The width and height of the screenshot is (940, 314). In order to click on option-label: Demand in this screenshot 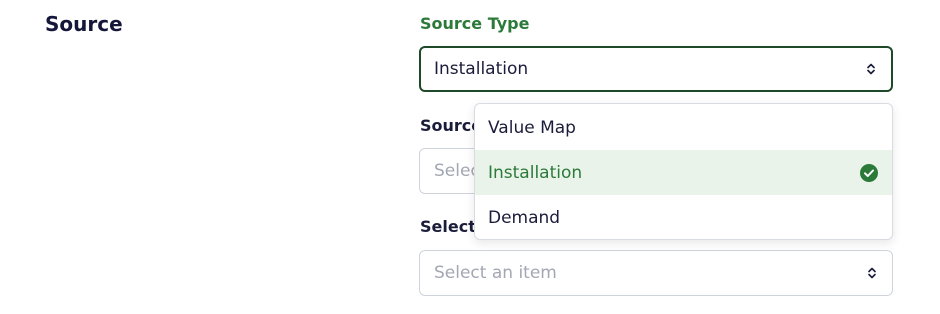, I will do `click(524, 217)`.